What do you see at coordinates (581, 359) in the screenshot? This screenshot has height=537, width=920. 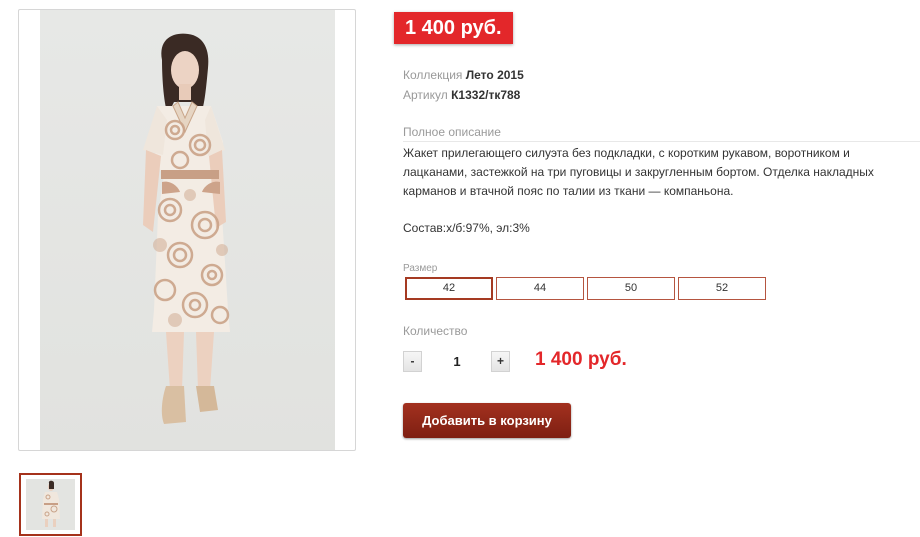 I see `total-price: 1 400 руб.` at bounding box center [581, 359].